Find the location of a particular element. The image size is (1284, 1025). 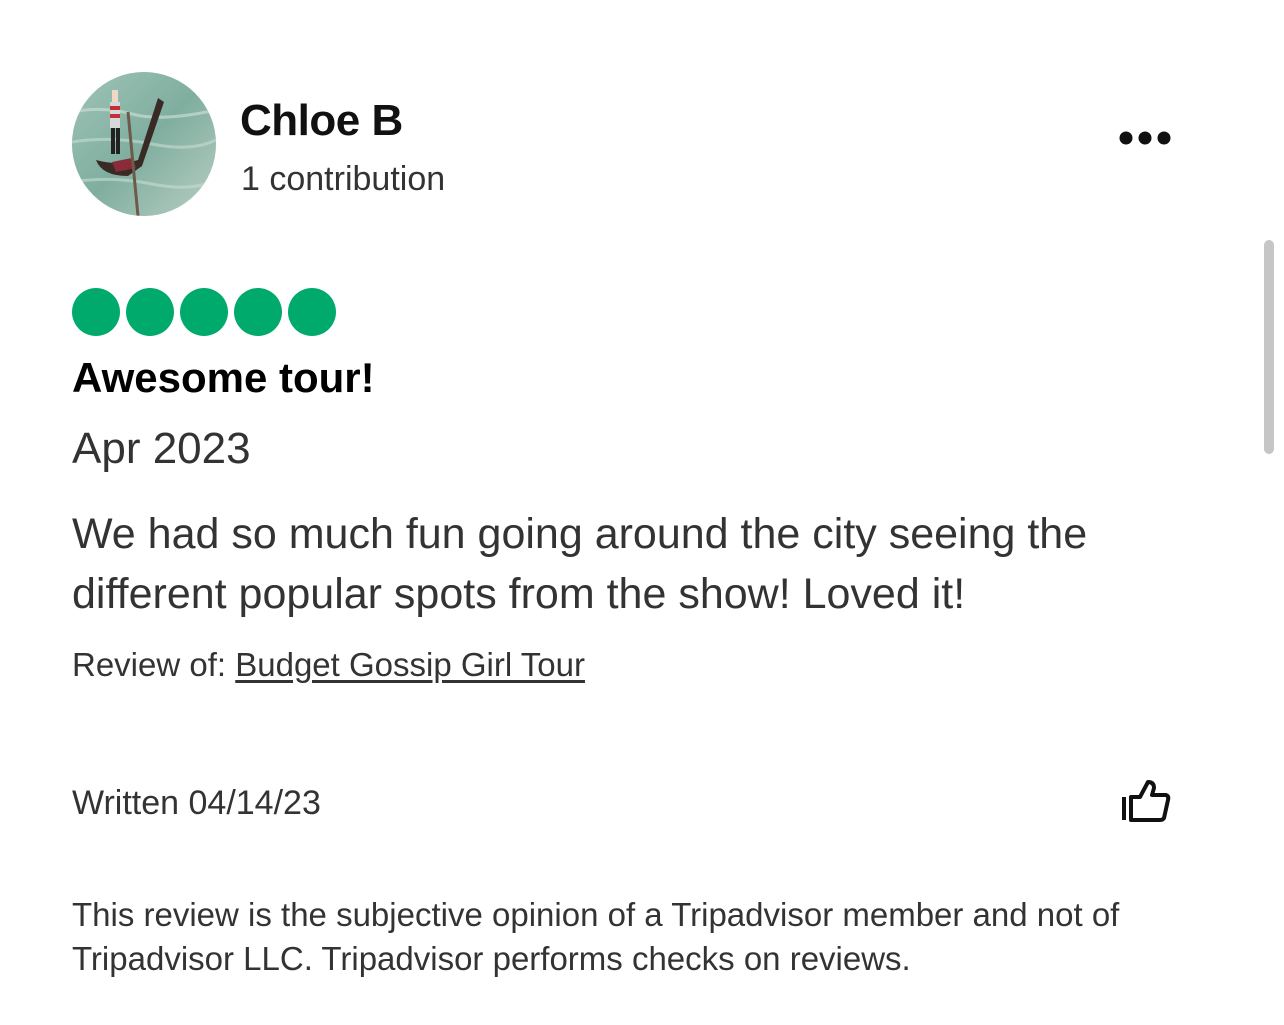

contribution-count: 1 contribution is located at coordinates (343, 179).